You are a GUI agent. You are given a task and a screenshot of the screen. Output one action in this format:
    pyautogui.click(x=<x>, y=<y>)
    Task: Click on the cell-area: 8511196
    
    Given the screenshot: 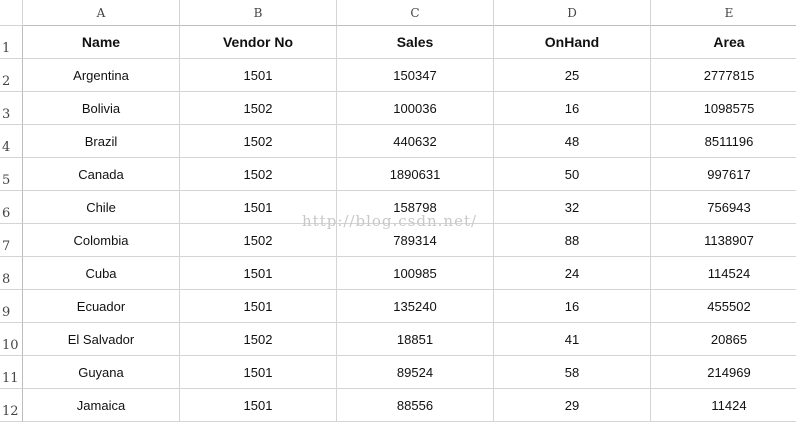 What is the action you would take?
    pyautogui.click(x=723, y=141)
    